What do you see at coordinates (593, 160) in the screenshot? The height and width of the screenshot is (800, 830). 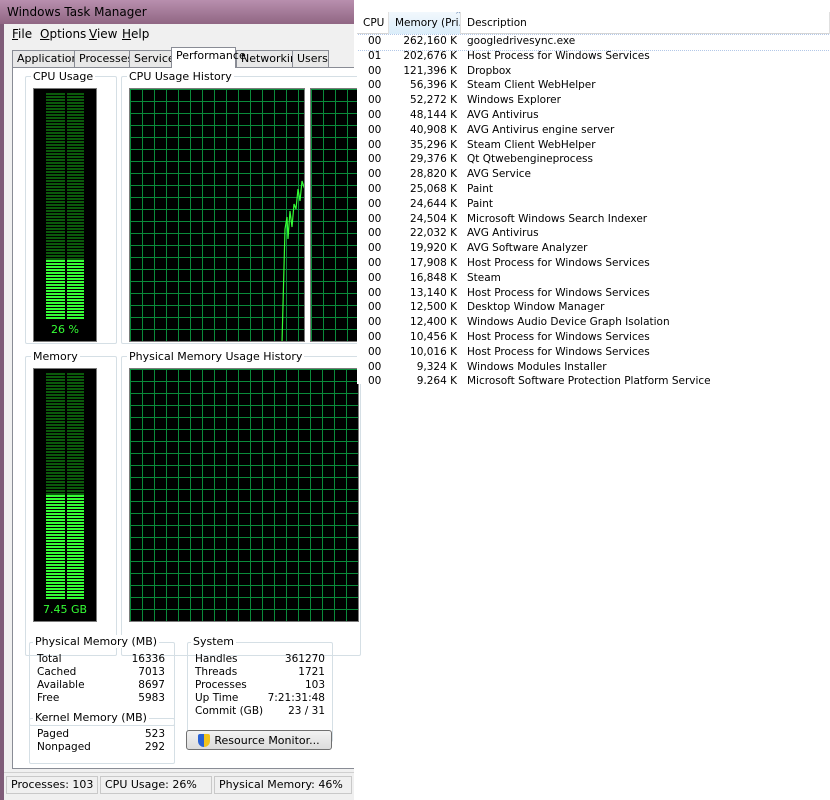 I see `table-row: 00 29,376 K Qt Qtwebengineprocess` at bounding box center [593, 160].